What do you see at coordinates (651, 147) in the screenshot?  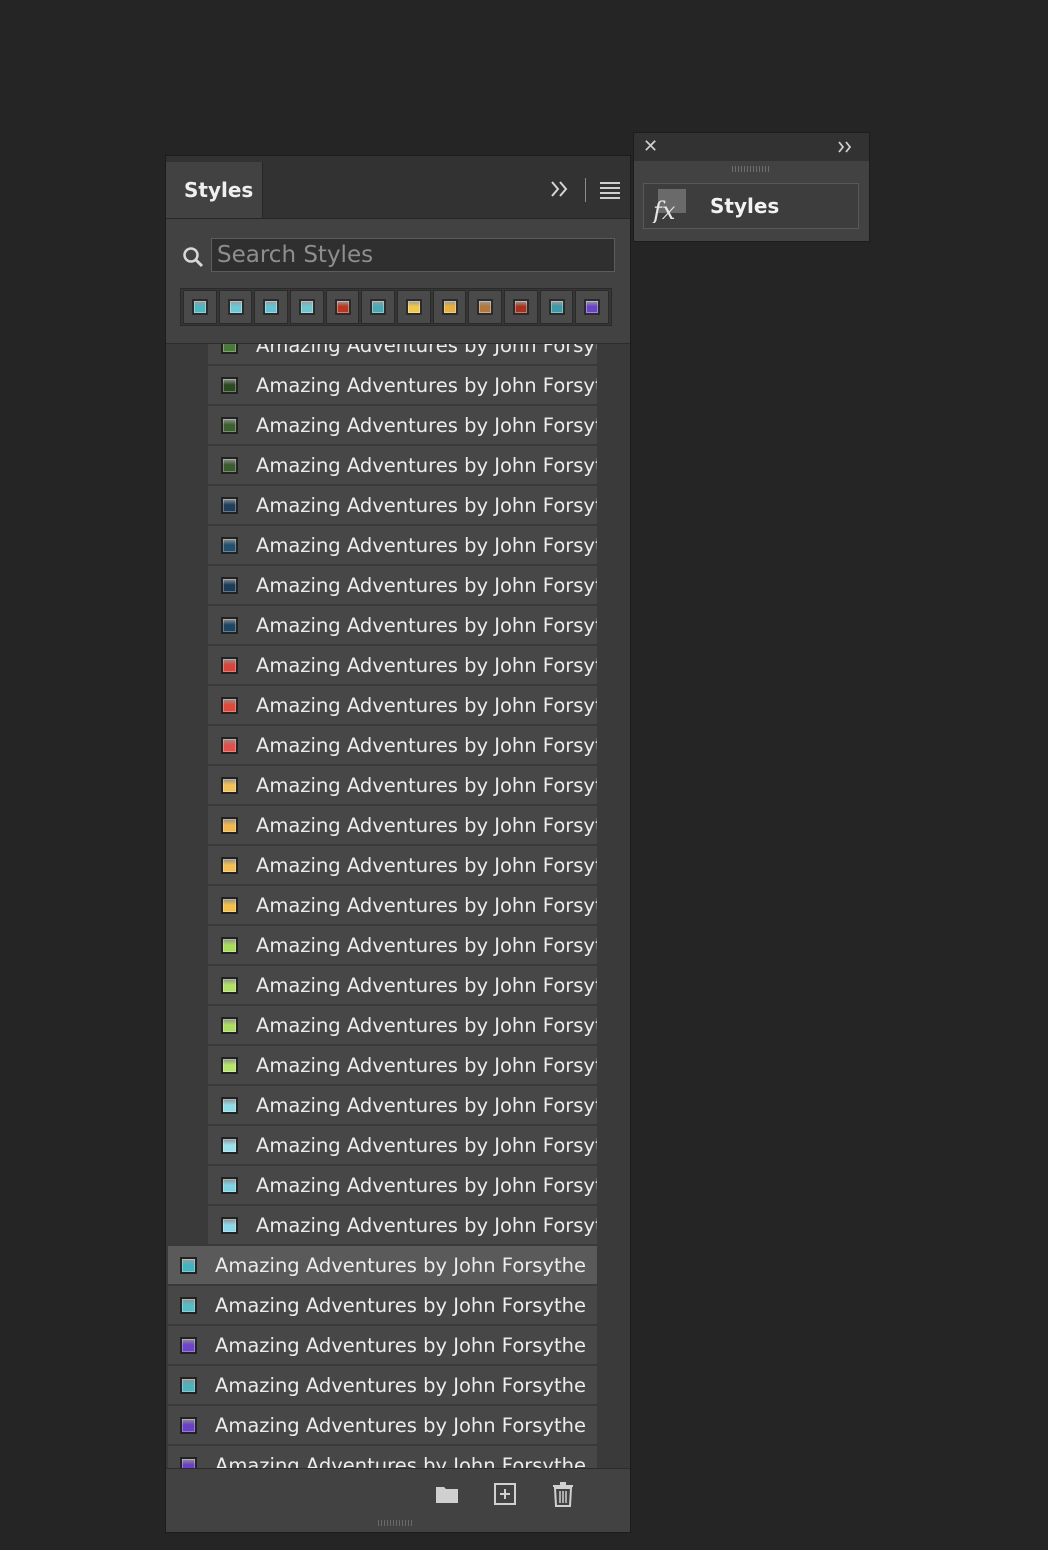 I see `close-icon: ✕` at bounding box center [651, 147].